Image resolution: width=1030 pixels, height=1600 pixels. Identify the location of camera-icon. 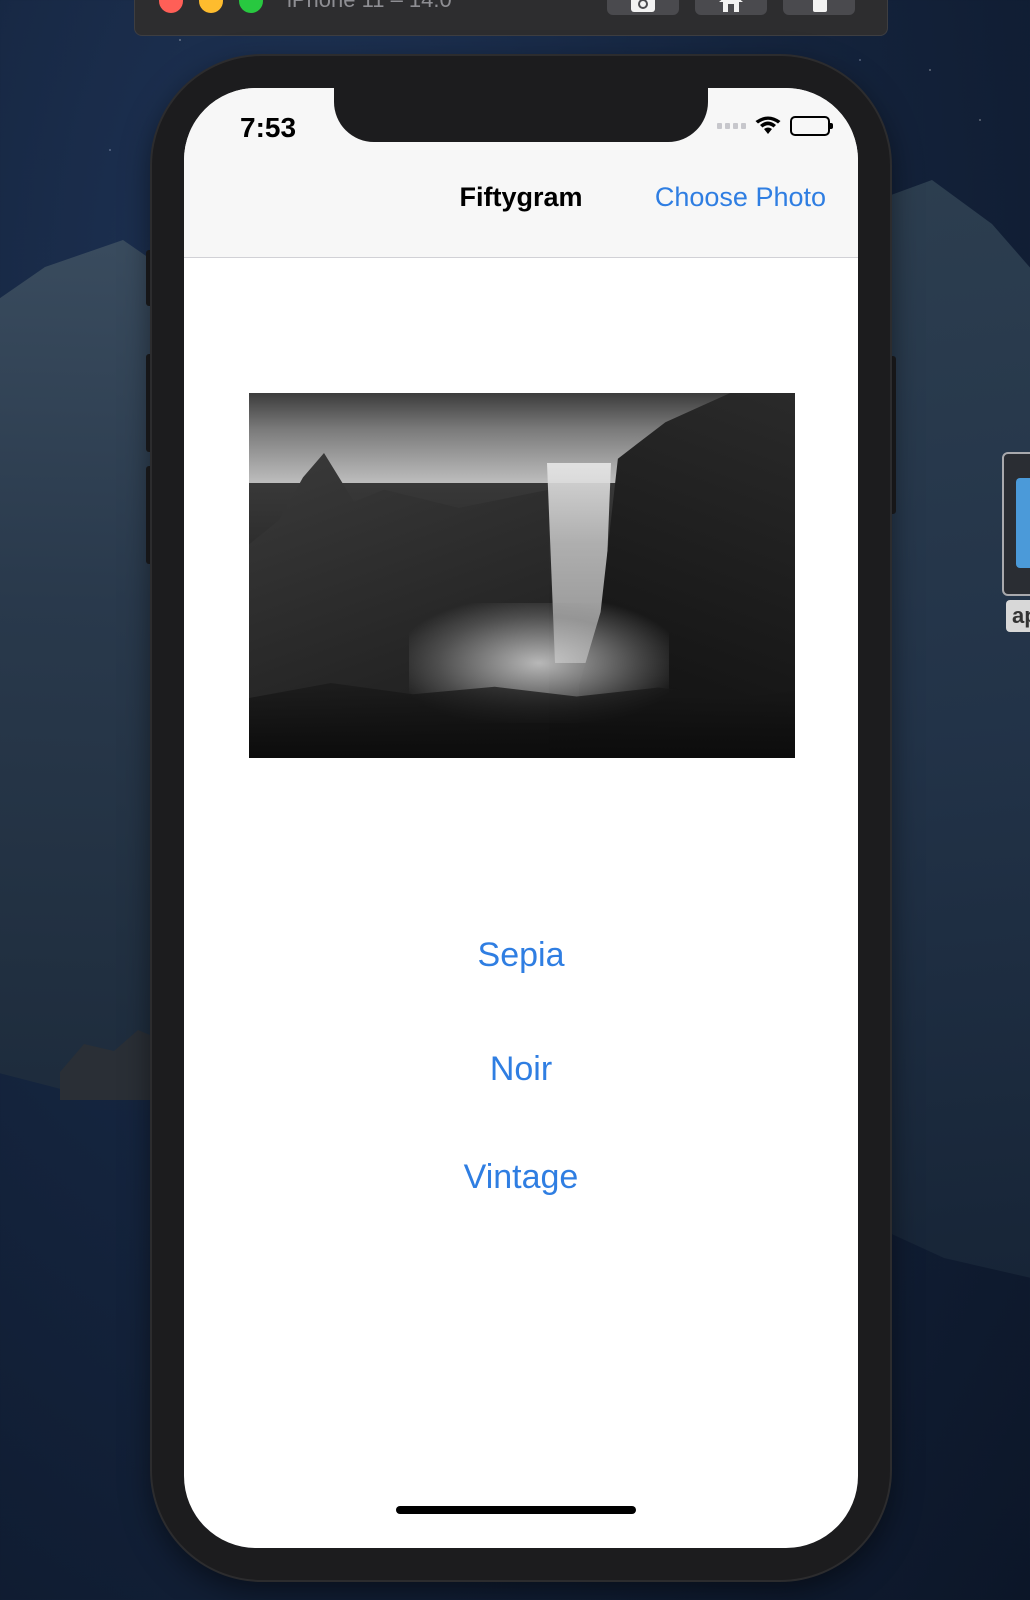
(643, 6).